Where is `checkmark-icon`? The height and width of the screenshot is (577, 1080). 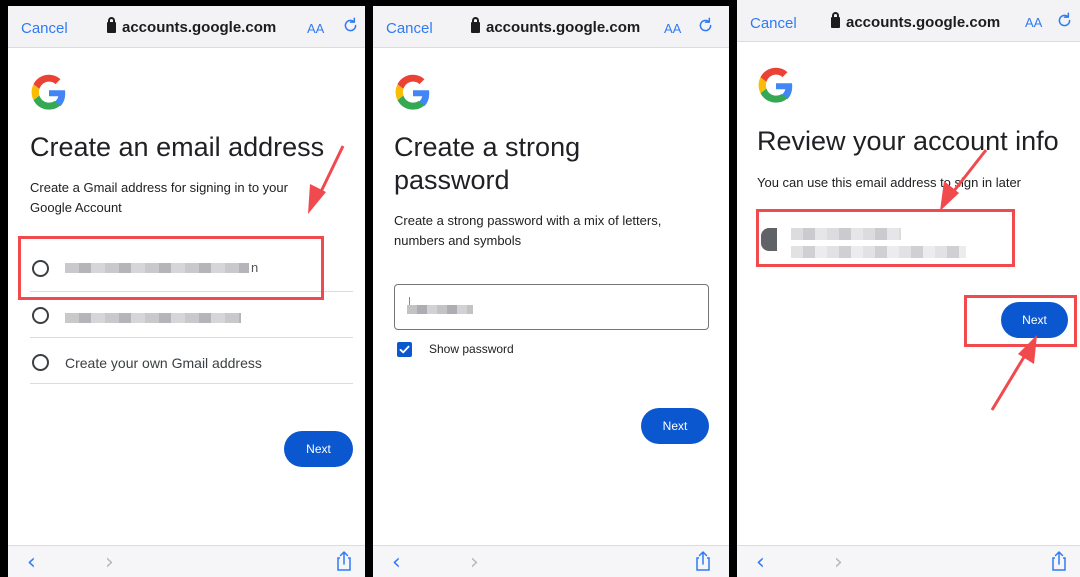 checkmark-icon is located at coordinates (404, 349).